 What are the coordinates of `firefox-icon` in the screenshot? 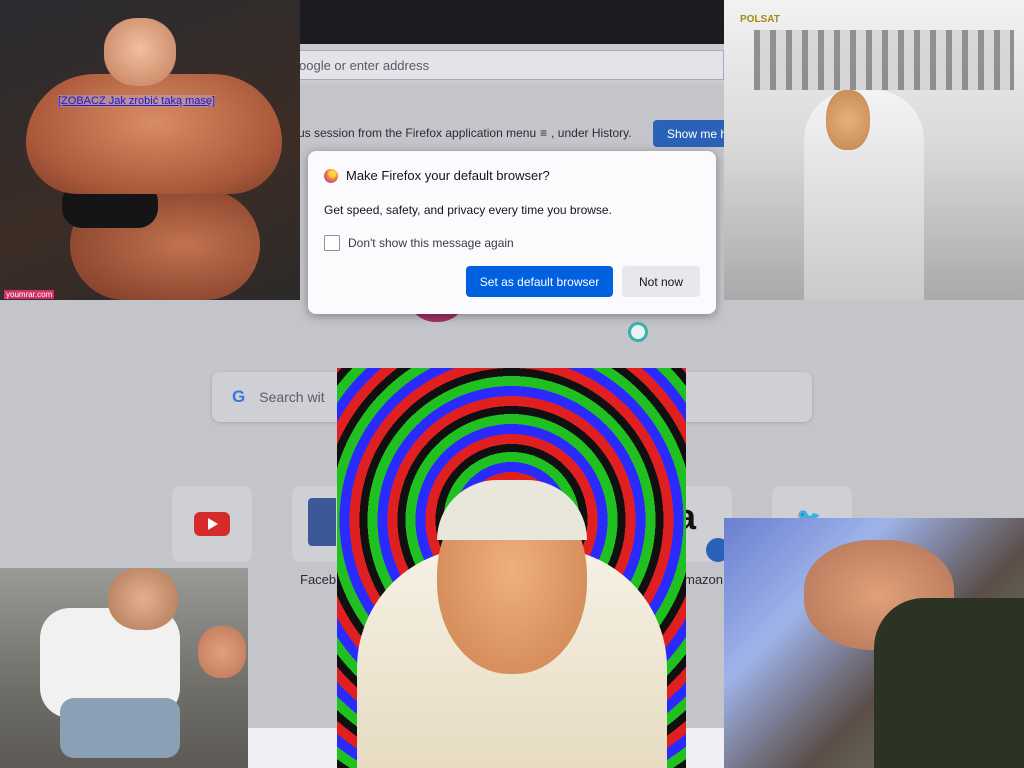 It's located at (331, 175).